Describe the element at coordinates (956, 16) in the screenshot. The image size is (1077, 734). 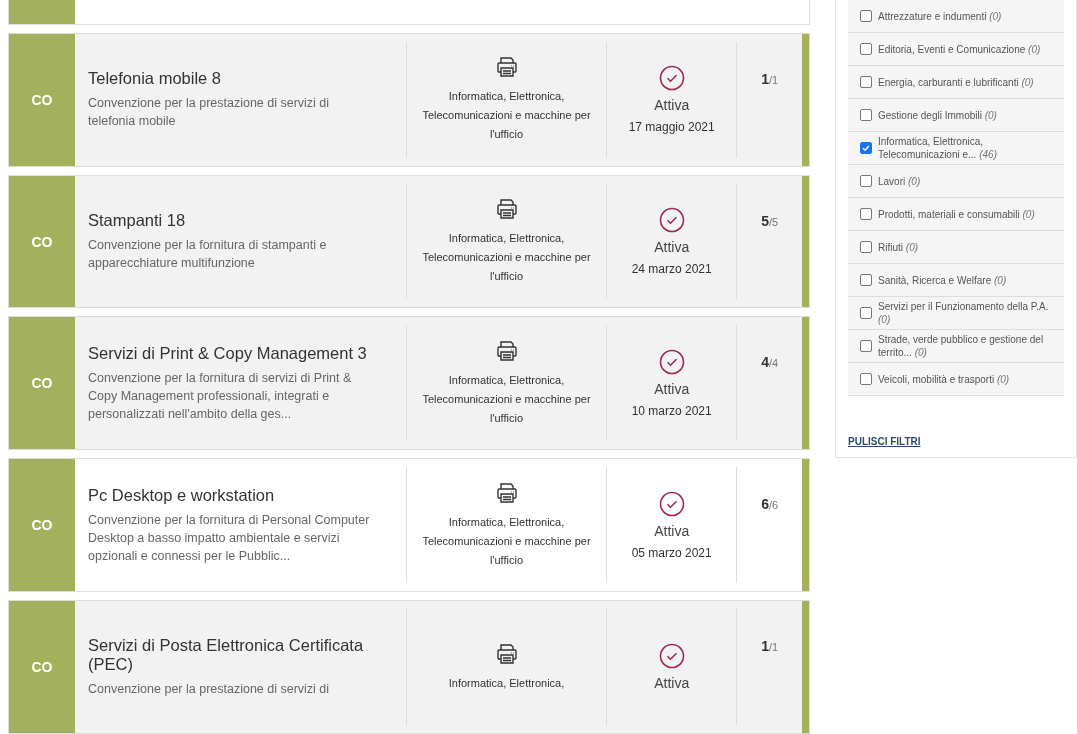
I see `filter-option: Attrezzature e indumenti (0)` at that location.